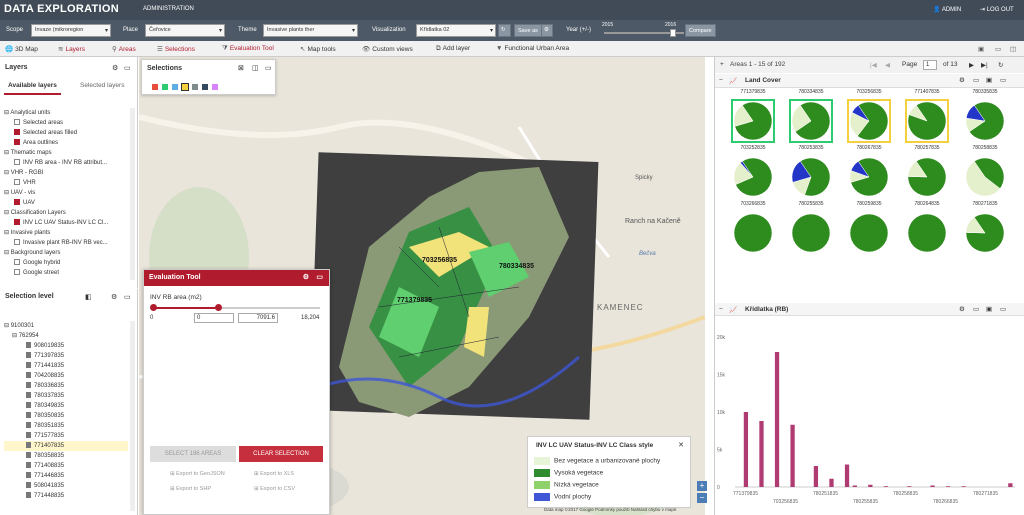  I want to click on compare-button: Compare, so click(700, 30).